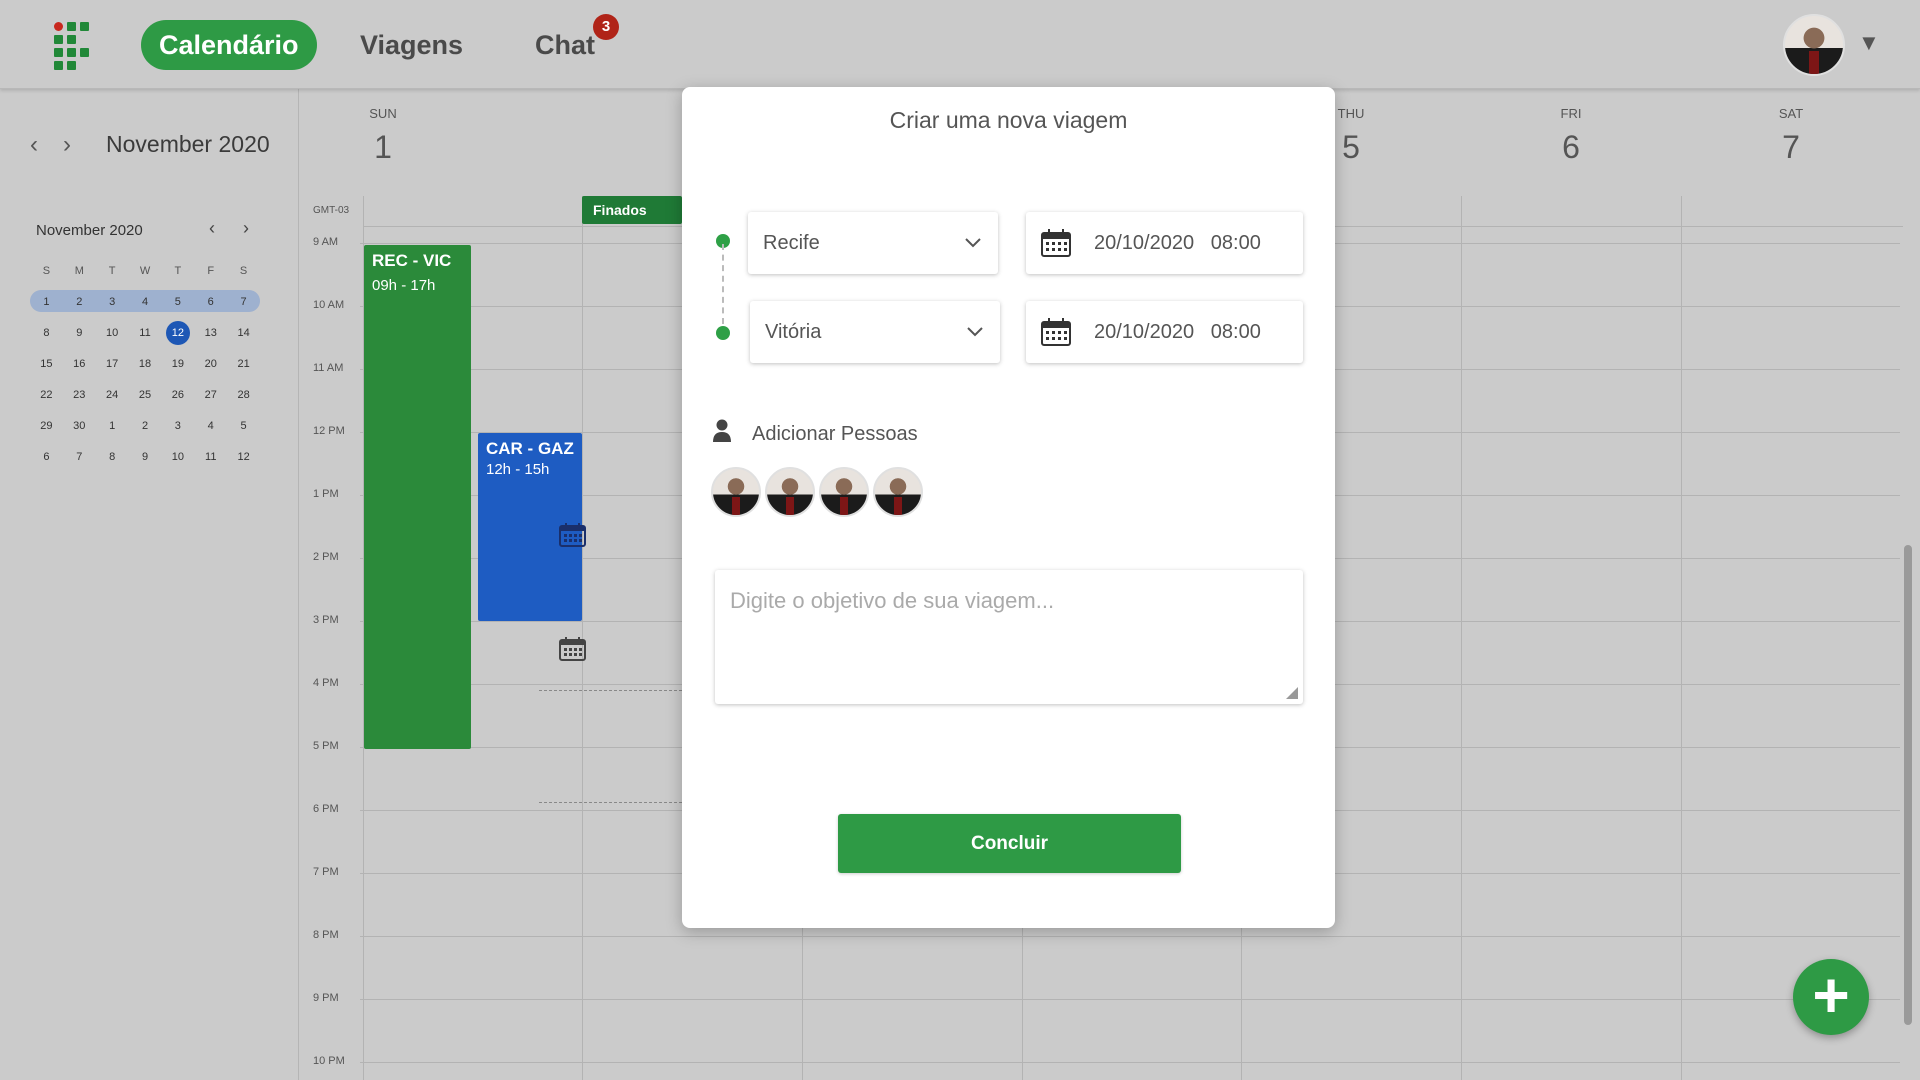 Image resolution: width=1920 pixels, height=1080 pixels. Describe the element at coordinates (1008, 120) in the screenshot. I see `modal-title: Criar uma nova viagem` at that location.